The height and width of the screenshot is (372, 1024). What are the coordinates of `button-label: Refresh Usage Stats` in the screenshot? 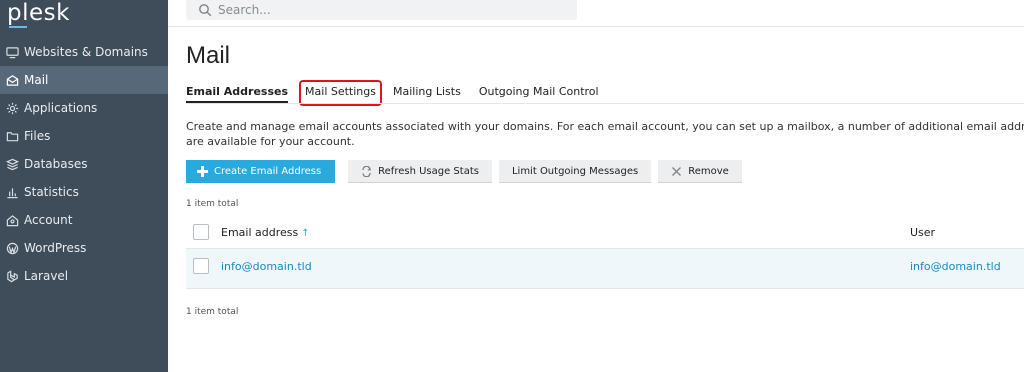 It's located at (428, 171).